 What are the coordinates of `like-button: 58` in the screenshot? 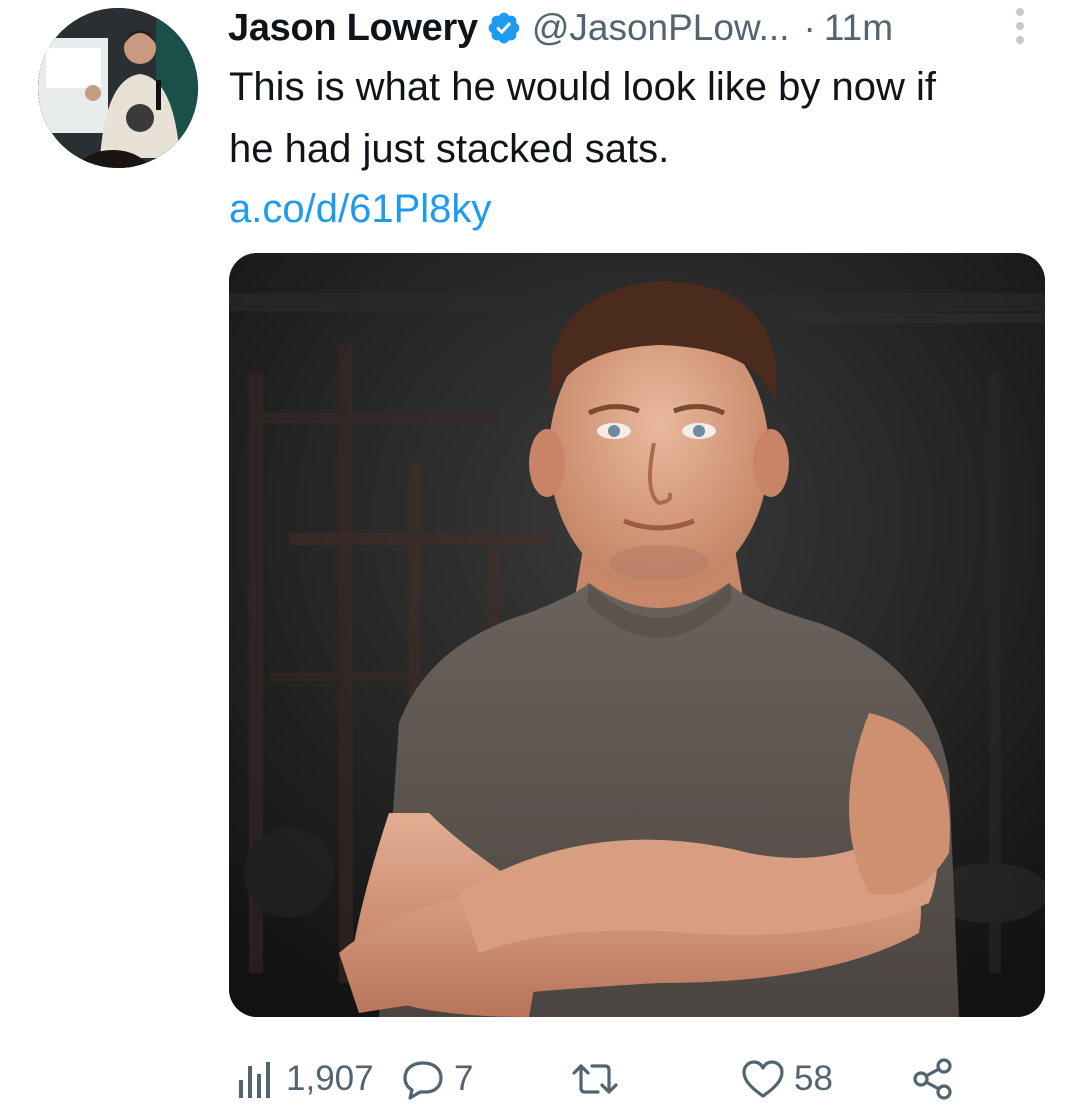 It's located at (786, 1079).